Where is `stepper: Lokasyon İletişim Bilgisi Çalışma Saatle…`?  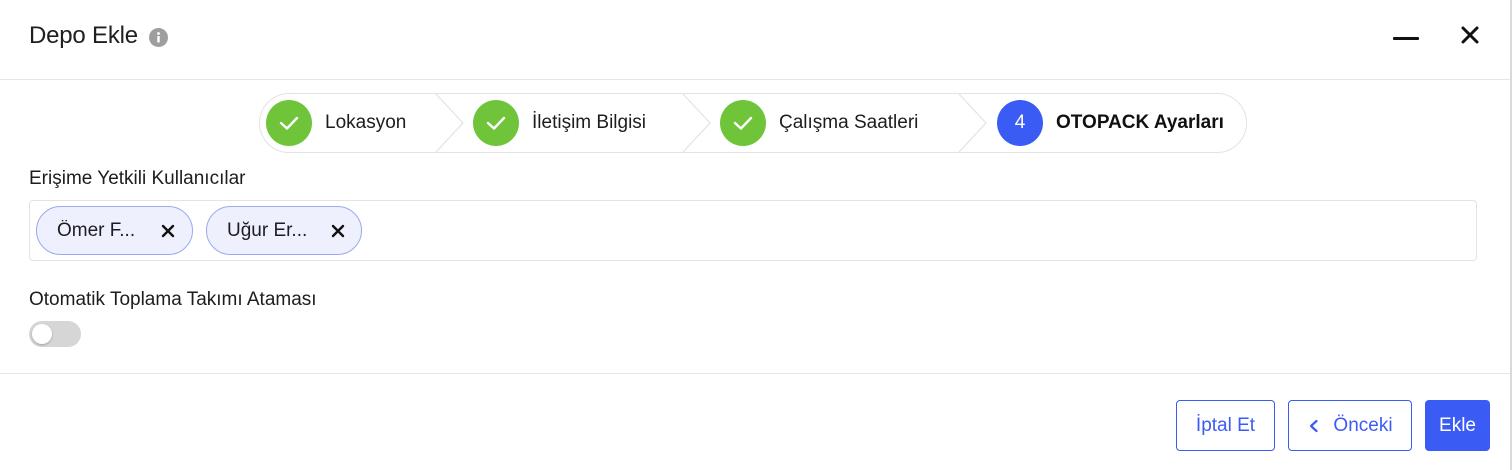 stepper: Lokasyon İletişim Bilgisi Çalışma Saatle… is located at coordinates (753, 123).